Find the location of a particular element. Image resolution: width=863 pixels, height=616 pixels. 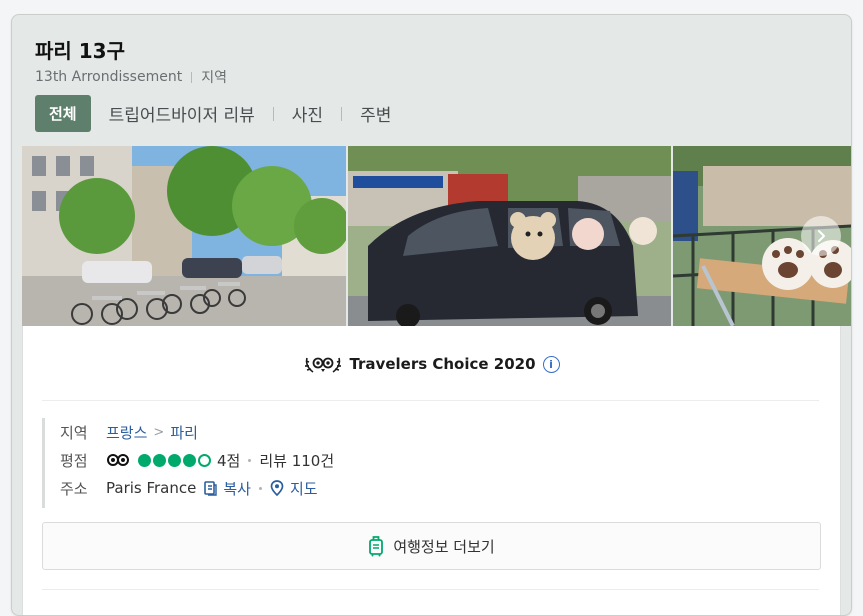

subtitle-divider is located at coordinates (192, 77).